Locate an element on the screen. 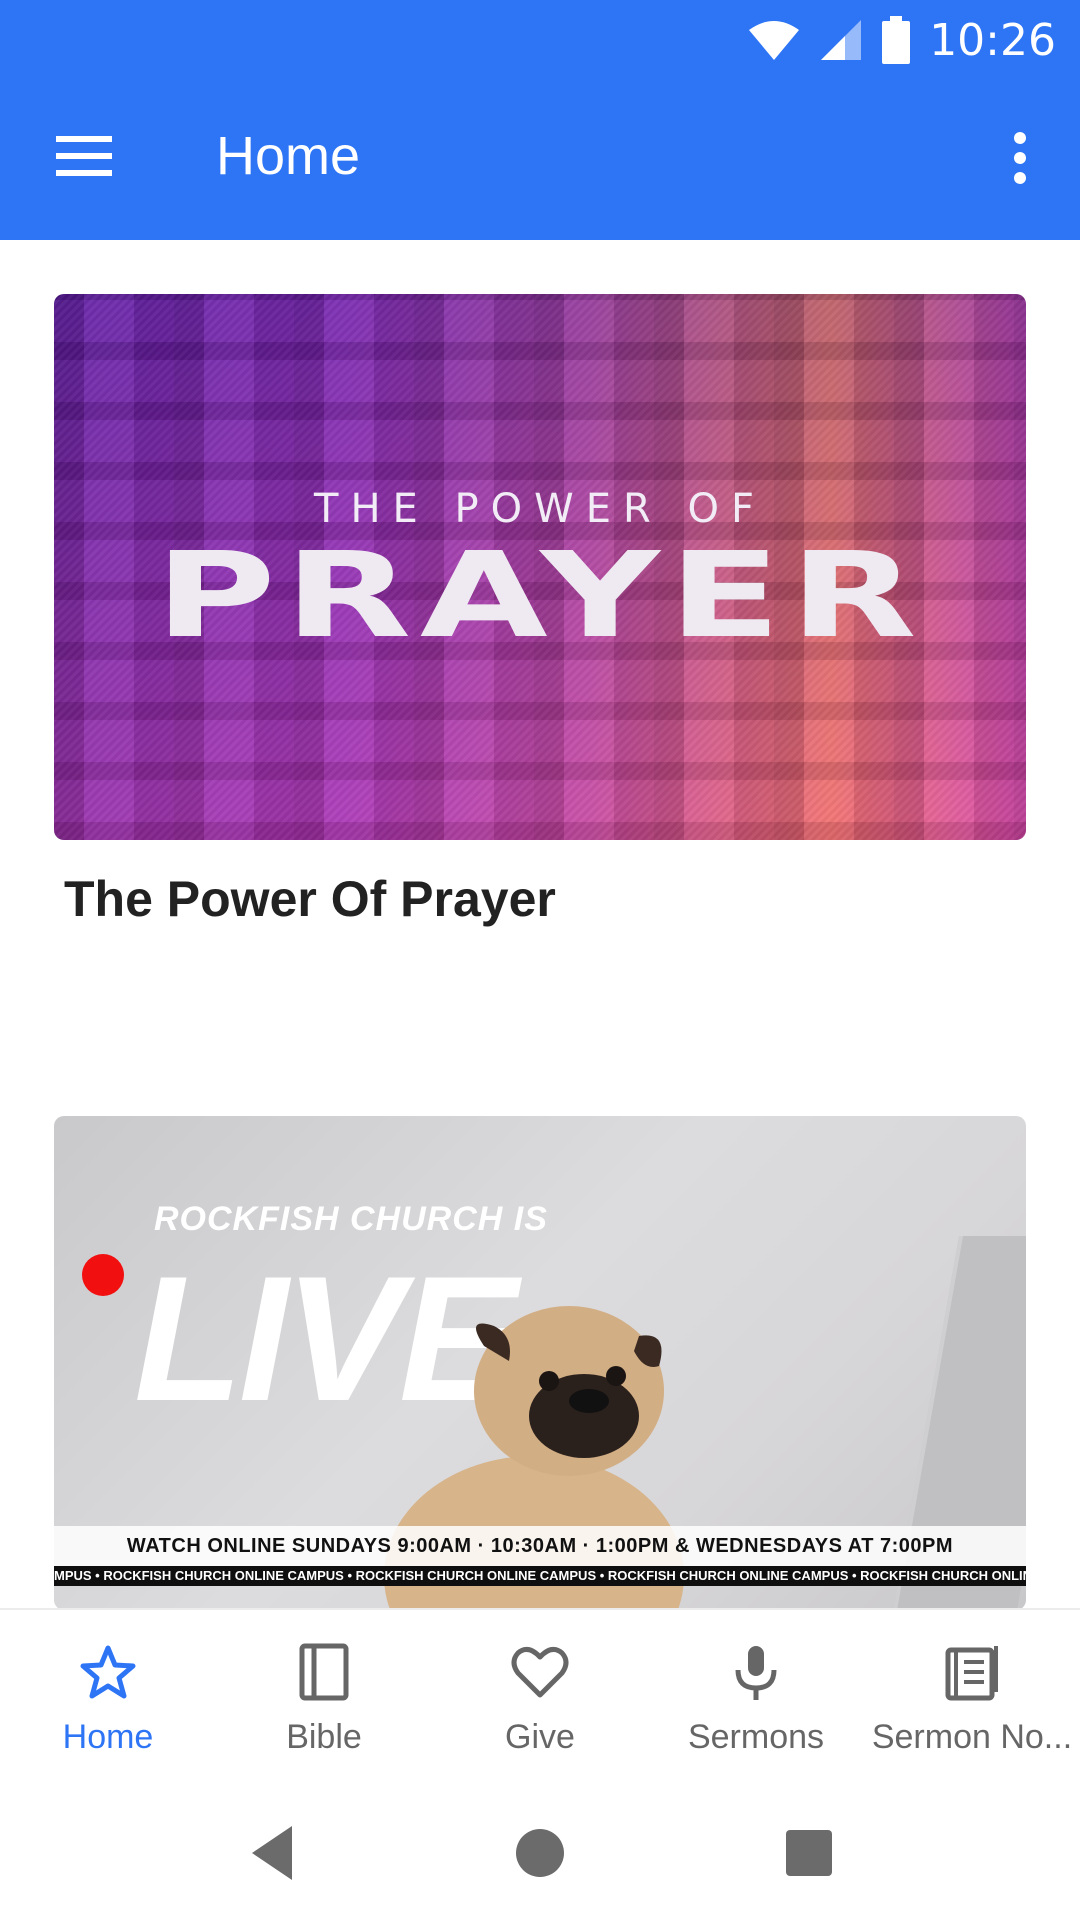  status-time: 10:26 is located at coordinates (992, 40).